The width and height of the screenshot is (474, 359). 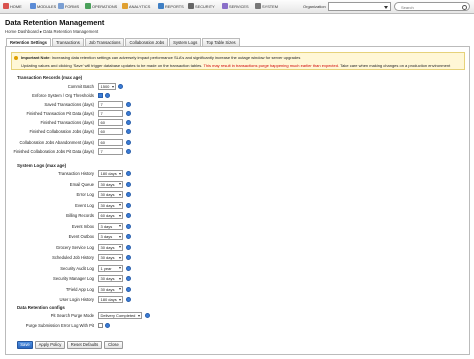 What do you see at coordinates (107, 86) in the screenshot?
I see `commit-batch-select: 1500` at bounding box center [107, 86].